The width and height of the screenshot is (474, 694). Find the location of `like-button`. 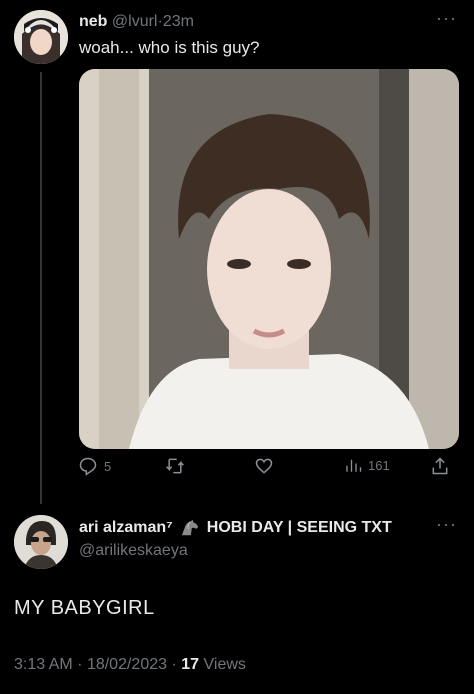

like-button is located at coordinates (264, 466).